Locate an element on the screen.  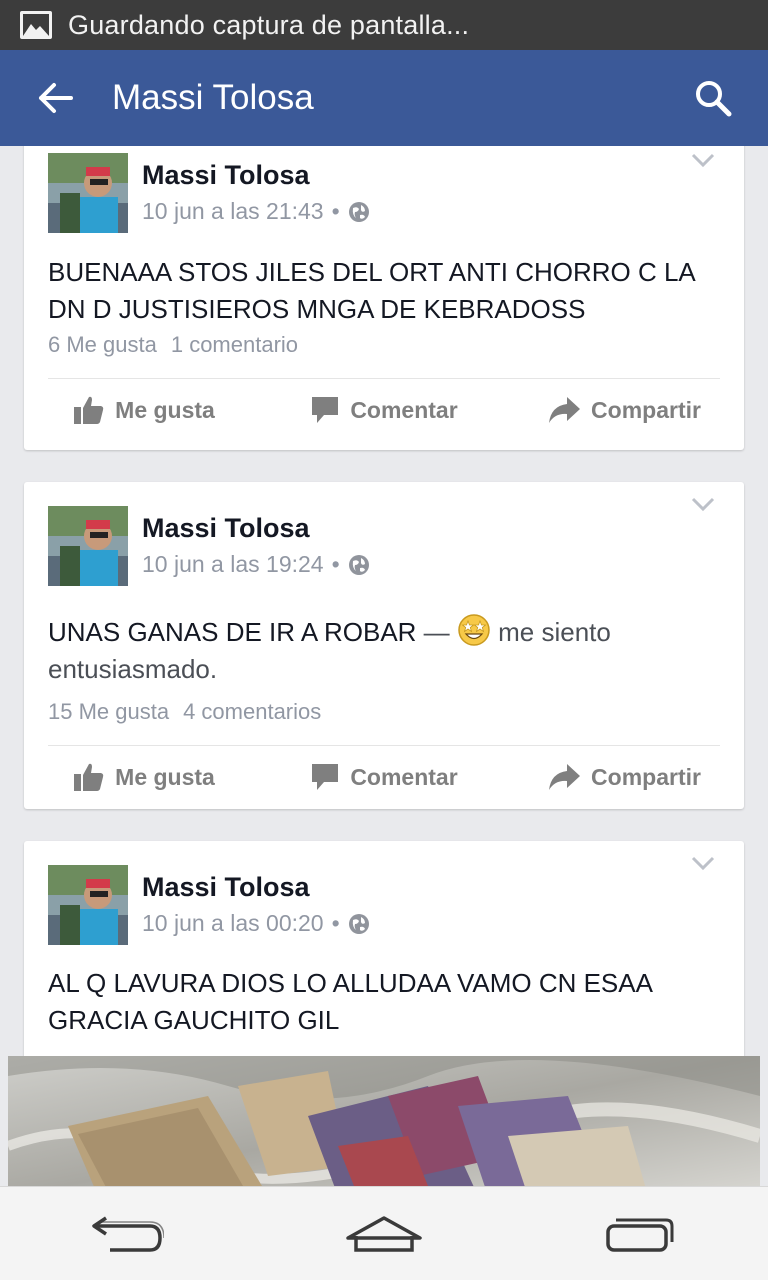
system-nav-bar is located at coordinates (384, 1233).